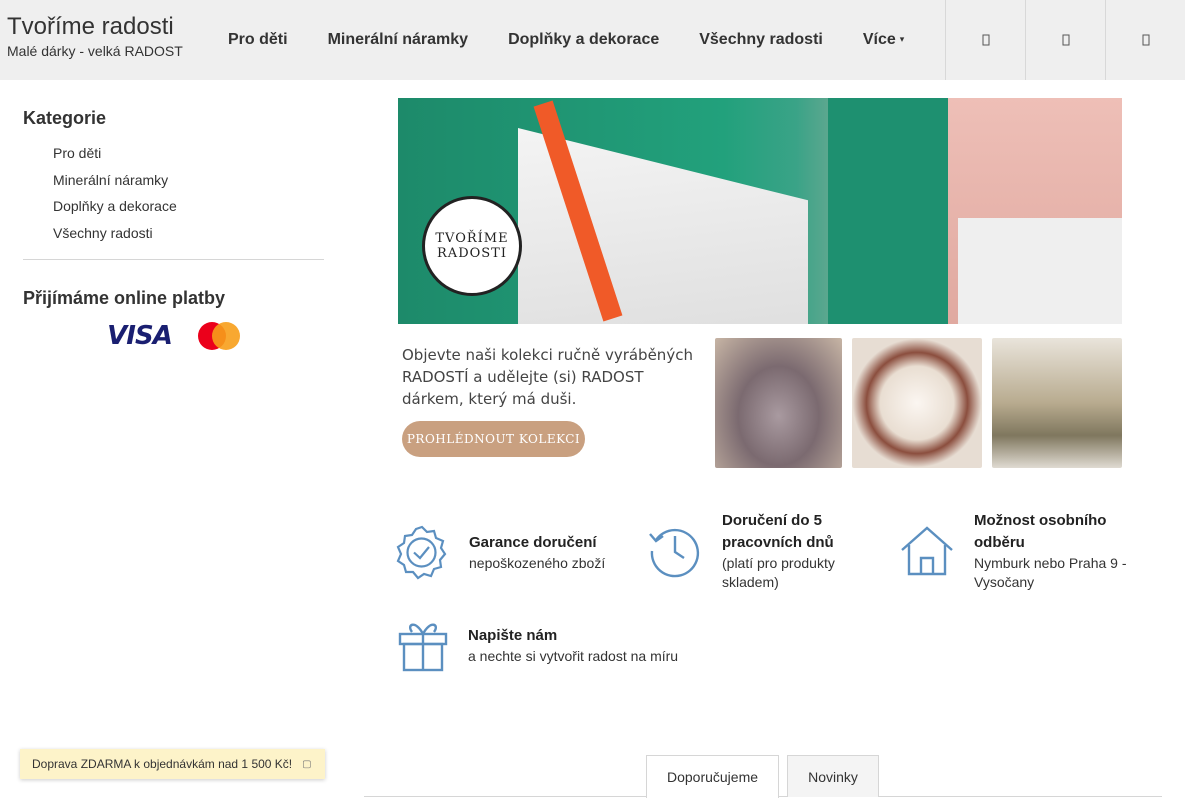  I want to click on search-icon, so click(985, 40).